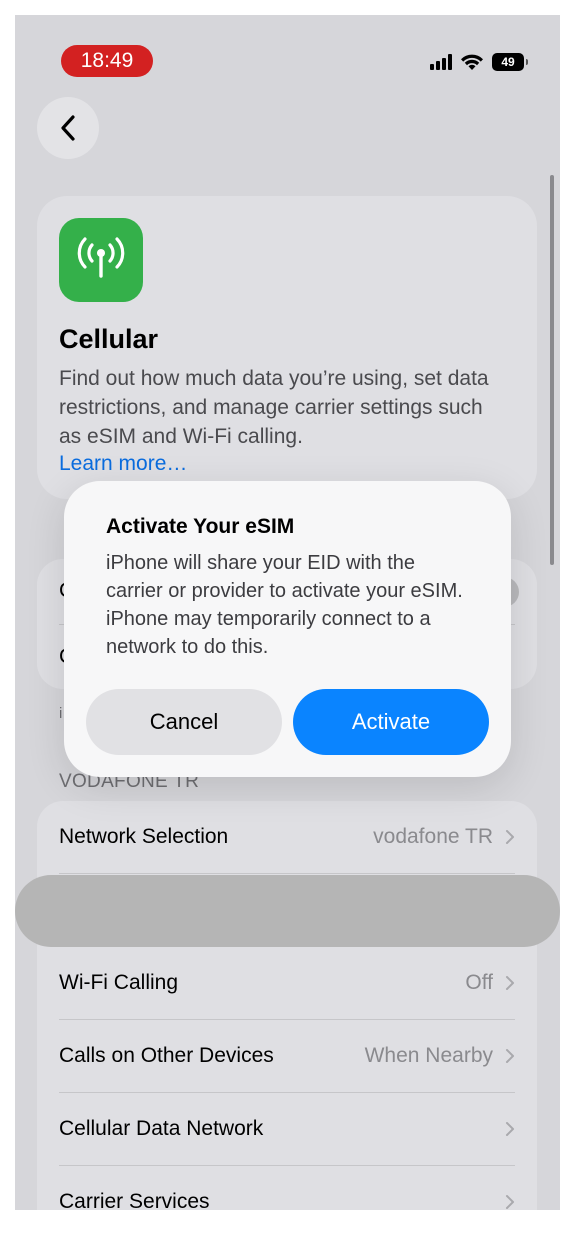  Describe the element at coordinates (134, 1200) in the screenshot. I see `row-label: Carrier Services` at that location.